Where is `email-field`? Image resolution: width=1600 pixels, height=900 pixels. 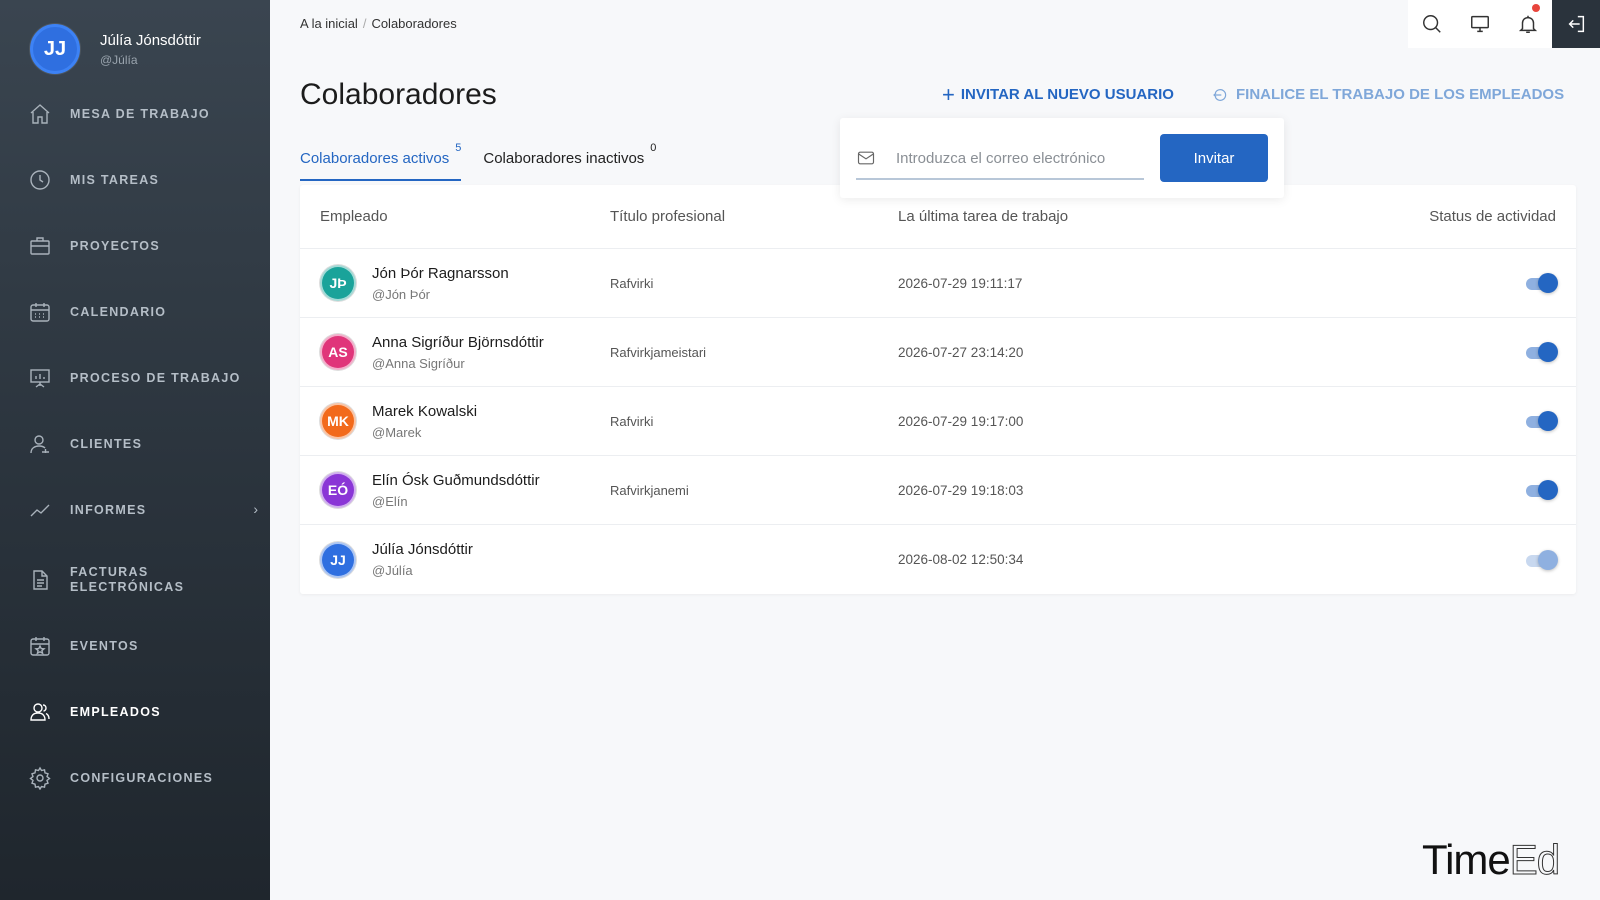 email-field is located at coordinates (1016, 158).